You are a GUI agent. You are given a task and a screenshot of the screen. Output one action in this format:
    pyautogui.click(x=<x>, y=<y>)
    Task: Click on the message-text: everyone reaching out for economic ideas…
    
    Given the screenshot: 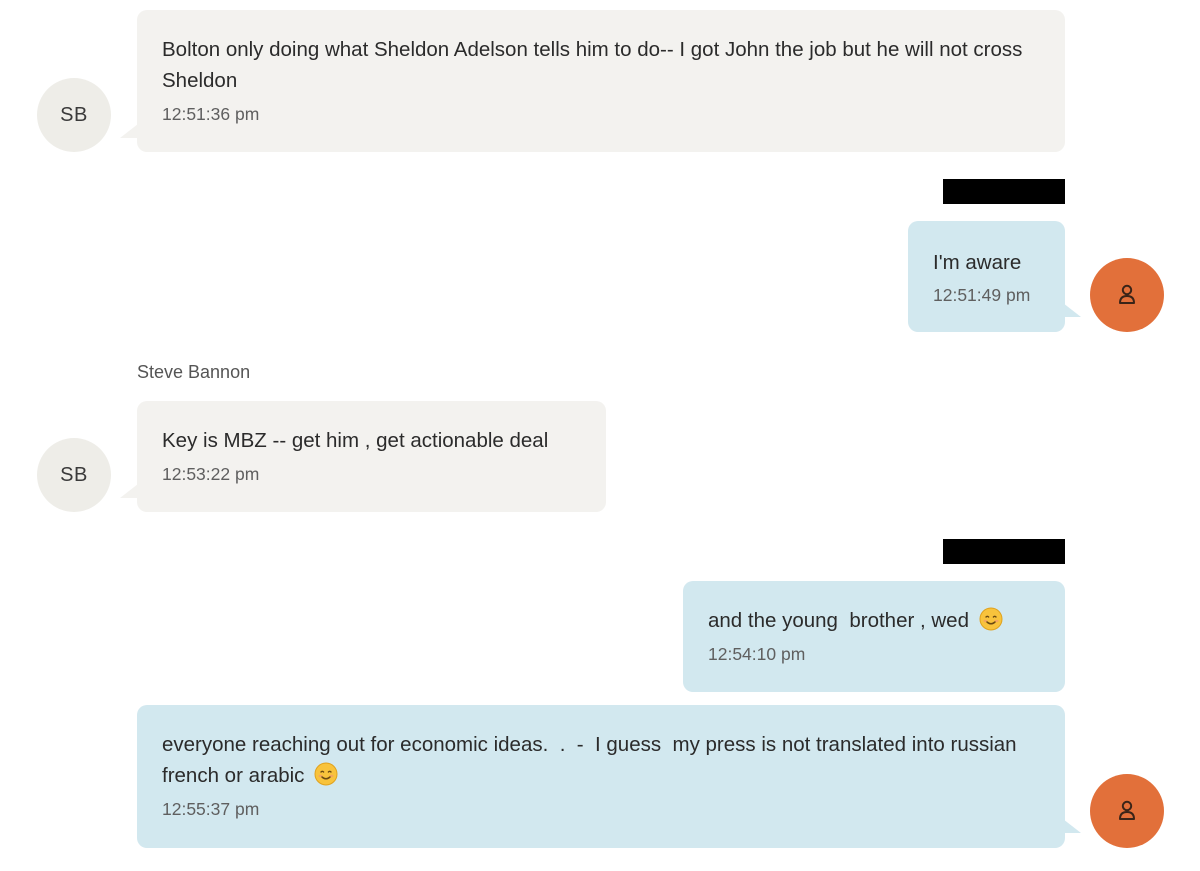 What is the action you would take?
    pyautogui.click(x=601, y=760)
    